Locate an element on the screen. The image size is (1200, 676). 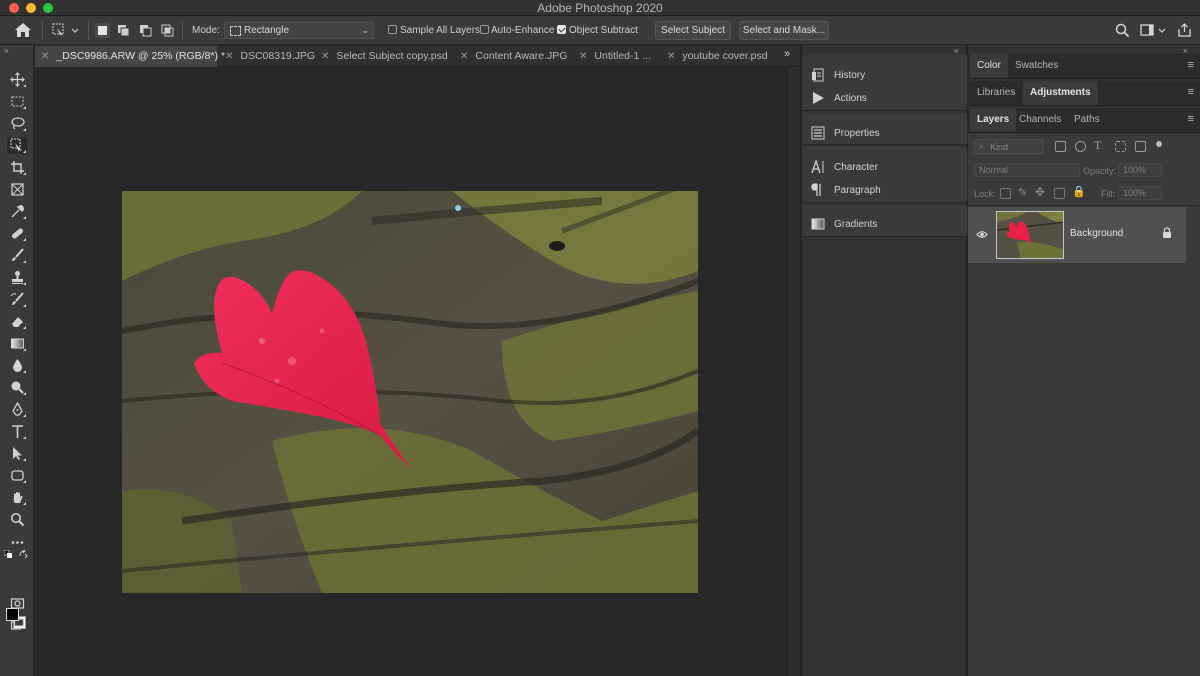
more-tabs-icon: » is located at coordinates (787, 54).